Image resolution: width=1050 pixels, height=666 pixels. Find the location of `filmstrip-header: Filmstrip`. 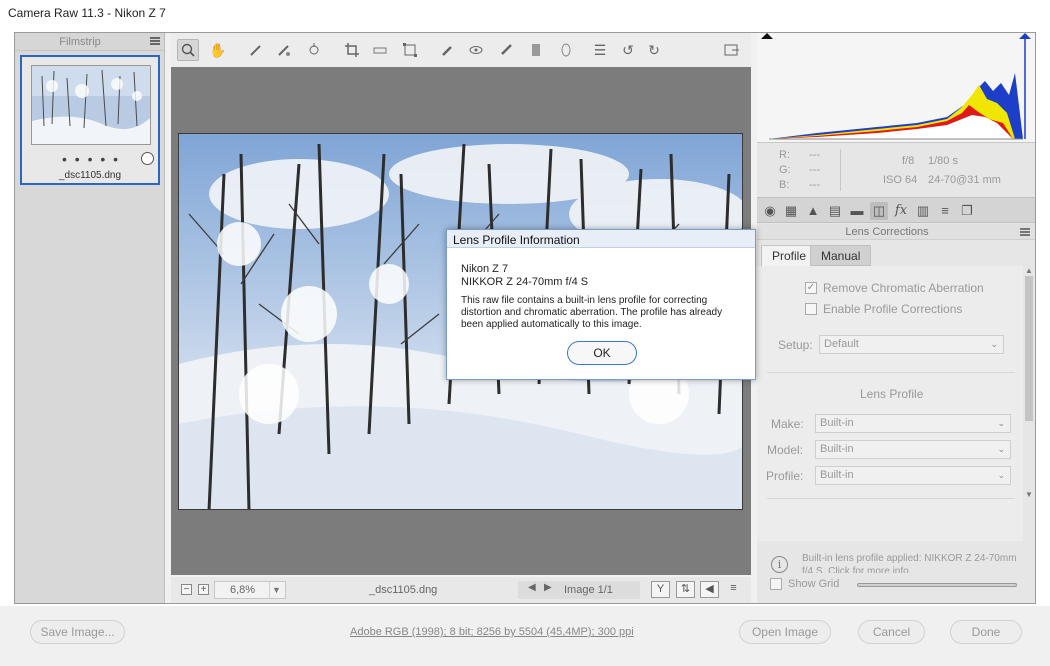

filmstrip-header: Filmstrip is located at coordinates (89, 42).